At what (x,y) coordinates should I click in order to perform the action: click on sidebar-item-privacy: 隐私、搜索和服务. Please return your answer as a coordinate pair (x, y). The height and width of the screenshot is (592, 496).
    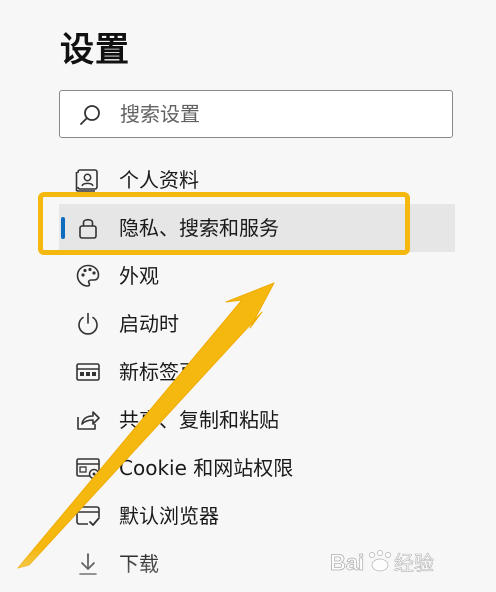
    Looking at the image, I should click on (257, 228).